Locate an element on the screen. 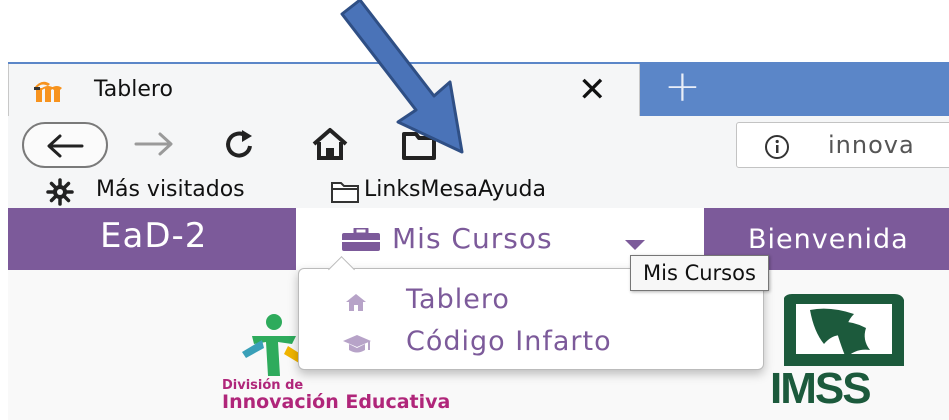 Image resolution: width=949 pixels, height=420 pixels. imss-wordmark: IMSS is located at coordinates (821, 388).